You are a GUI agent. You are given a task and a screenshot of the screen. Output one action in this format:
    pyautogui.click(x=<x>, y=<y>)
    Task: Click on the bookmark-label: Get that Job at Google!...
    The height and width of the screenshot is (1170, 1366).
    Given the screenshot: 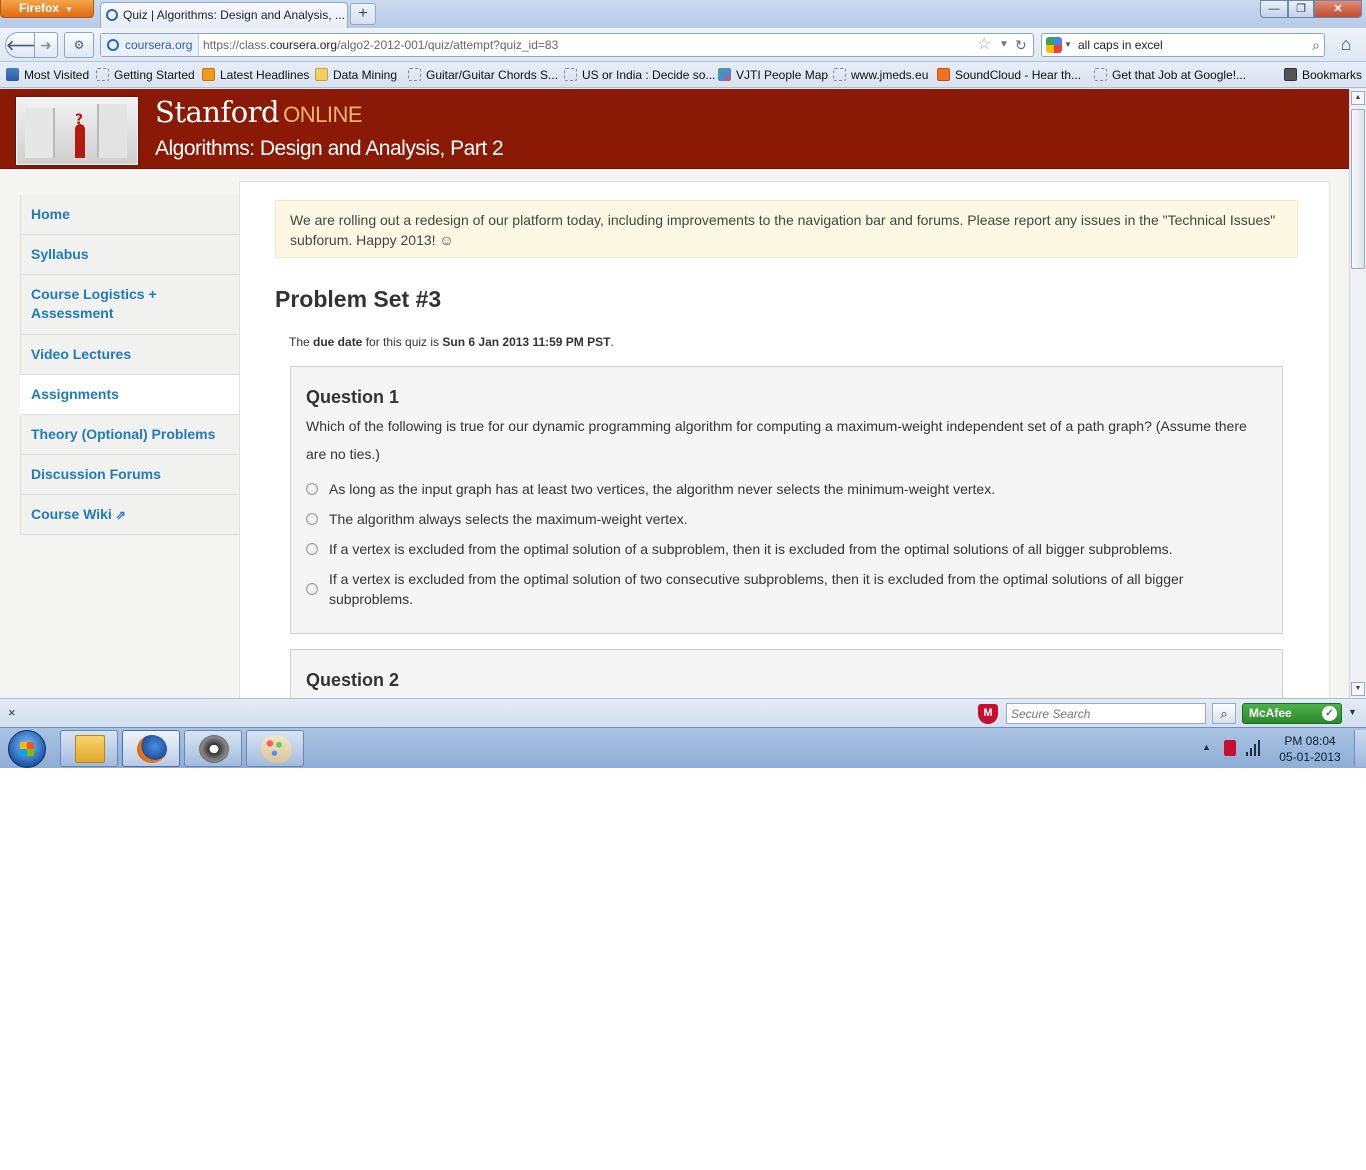 What is the action you would take?
    pyautogui.click(x=1179, y=75)
    